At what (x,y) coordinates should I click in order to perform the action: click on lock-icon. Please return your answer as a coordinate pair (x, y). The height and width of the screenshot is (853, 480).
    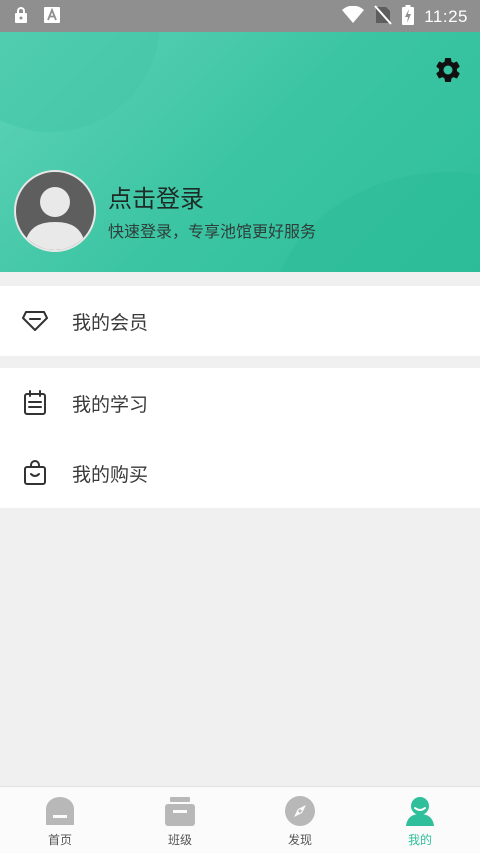
    Looking at the image, I should click on (21, 17).